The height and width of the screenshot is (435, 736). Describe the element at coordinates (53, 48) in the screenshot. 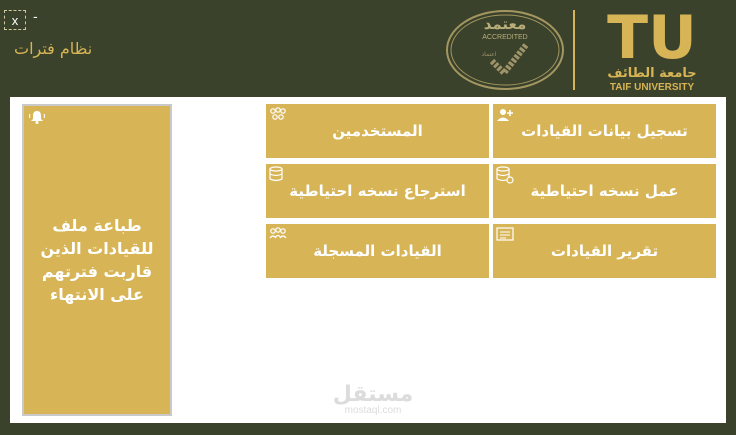

I see `app-title: نظام فترات` at that location.